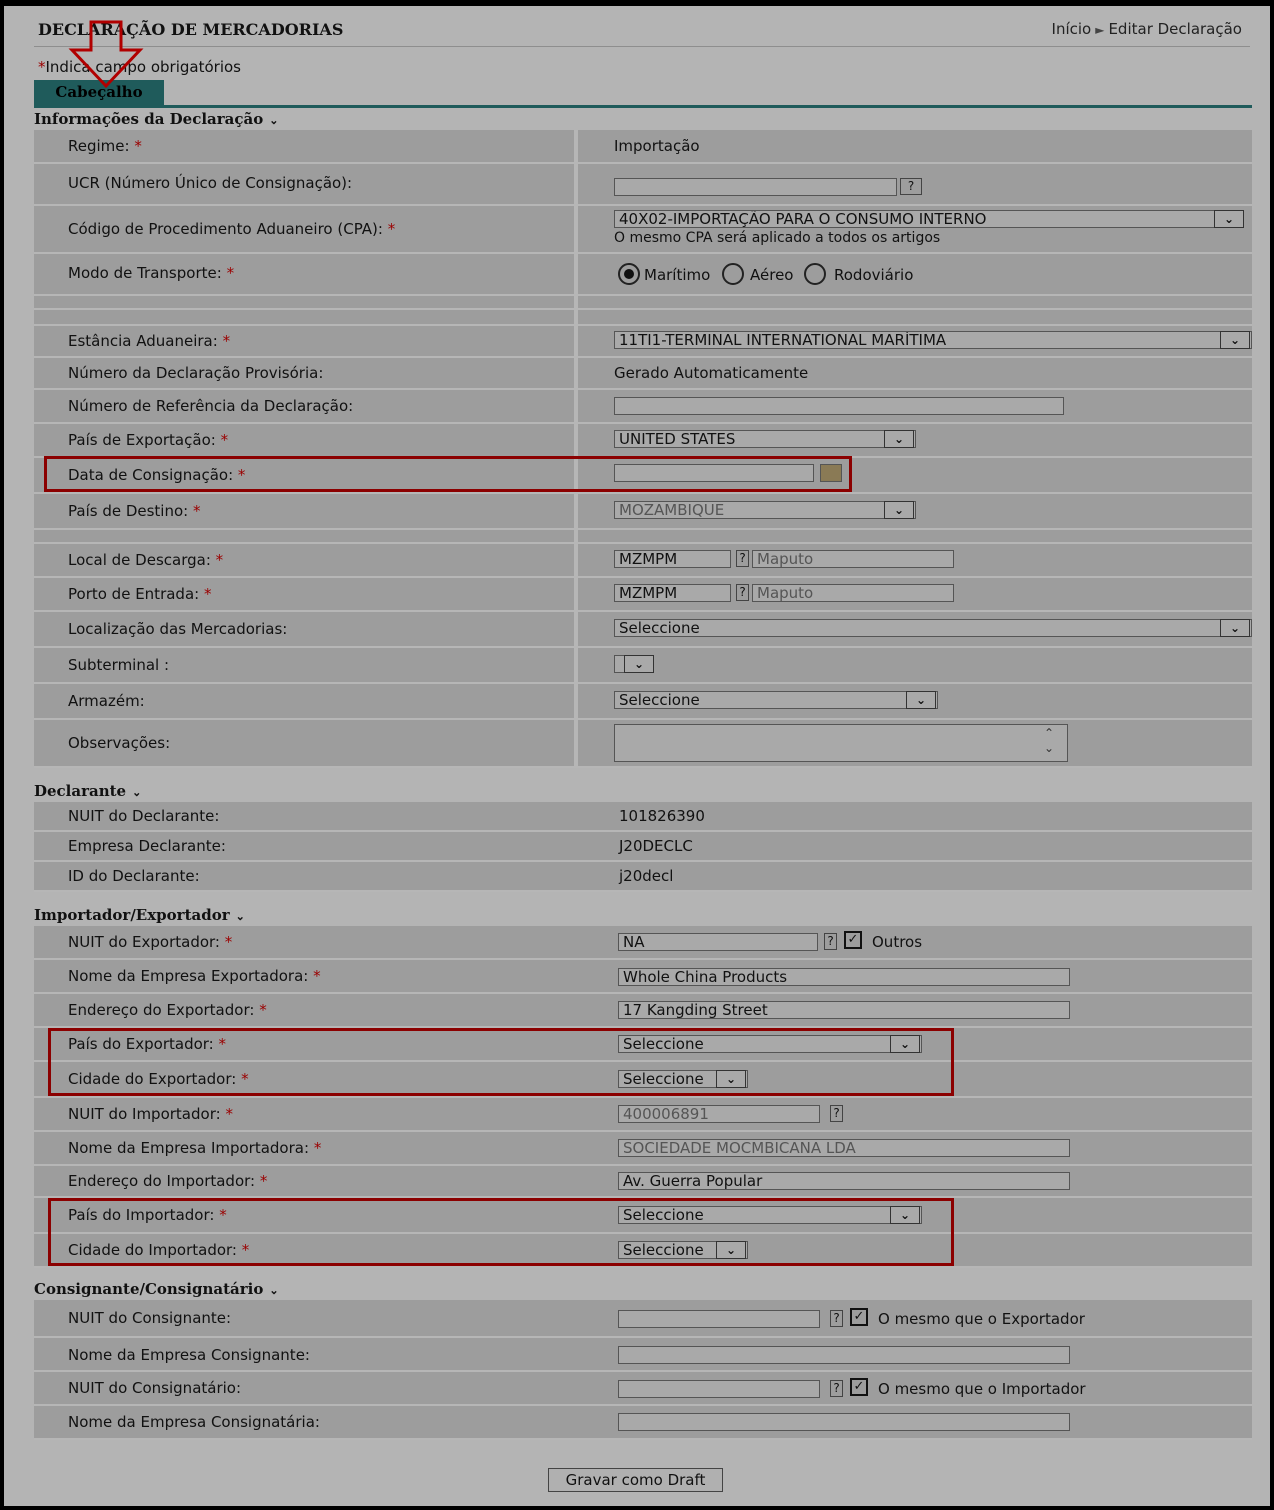  I want to click on row-ucr: UCR (Número Único de Consignação): ?, so click(643, 185).